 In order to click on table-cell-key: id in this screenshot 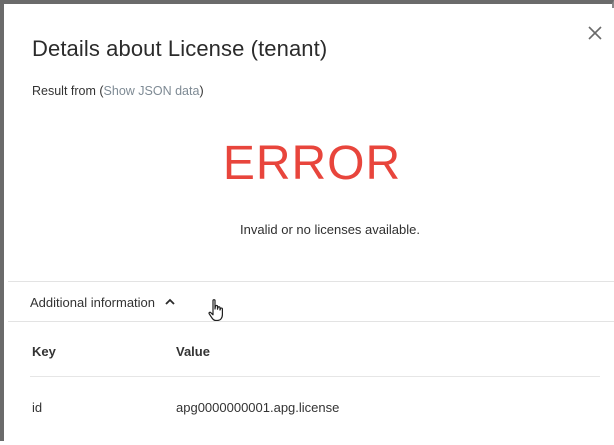, I will do `click(37, 407)`.